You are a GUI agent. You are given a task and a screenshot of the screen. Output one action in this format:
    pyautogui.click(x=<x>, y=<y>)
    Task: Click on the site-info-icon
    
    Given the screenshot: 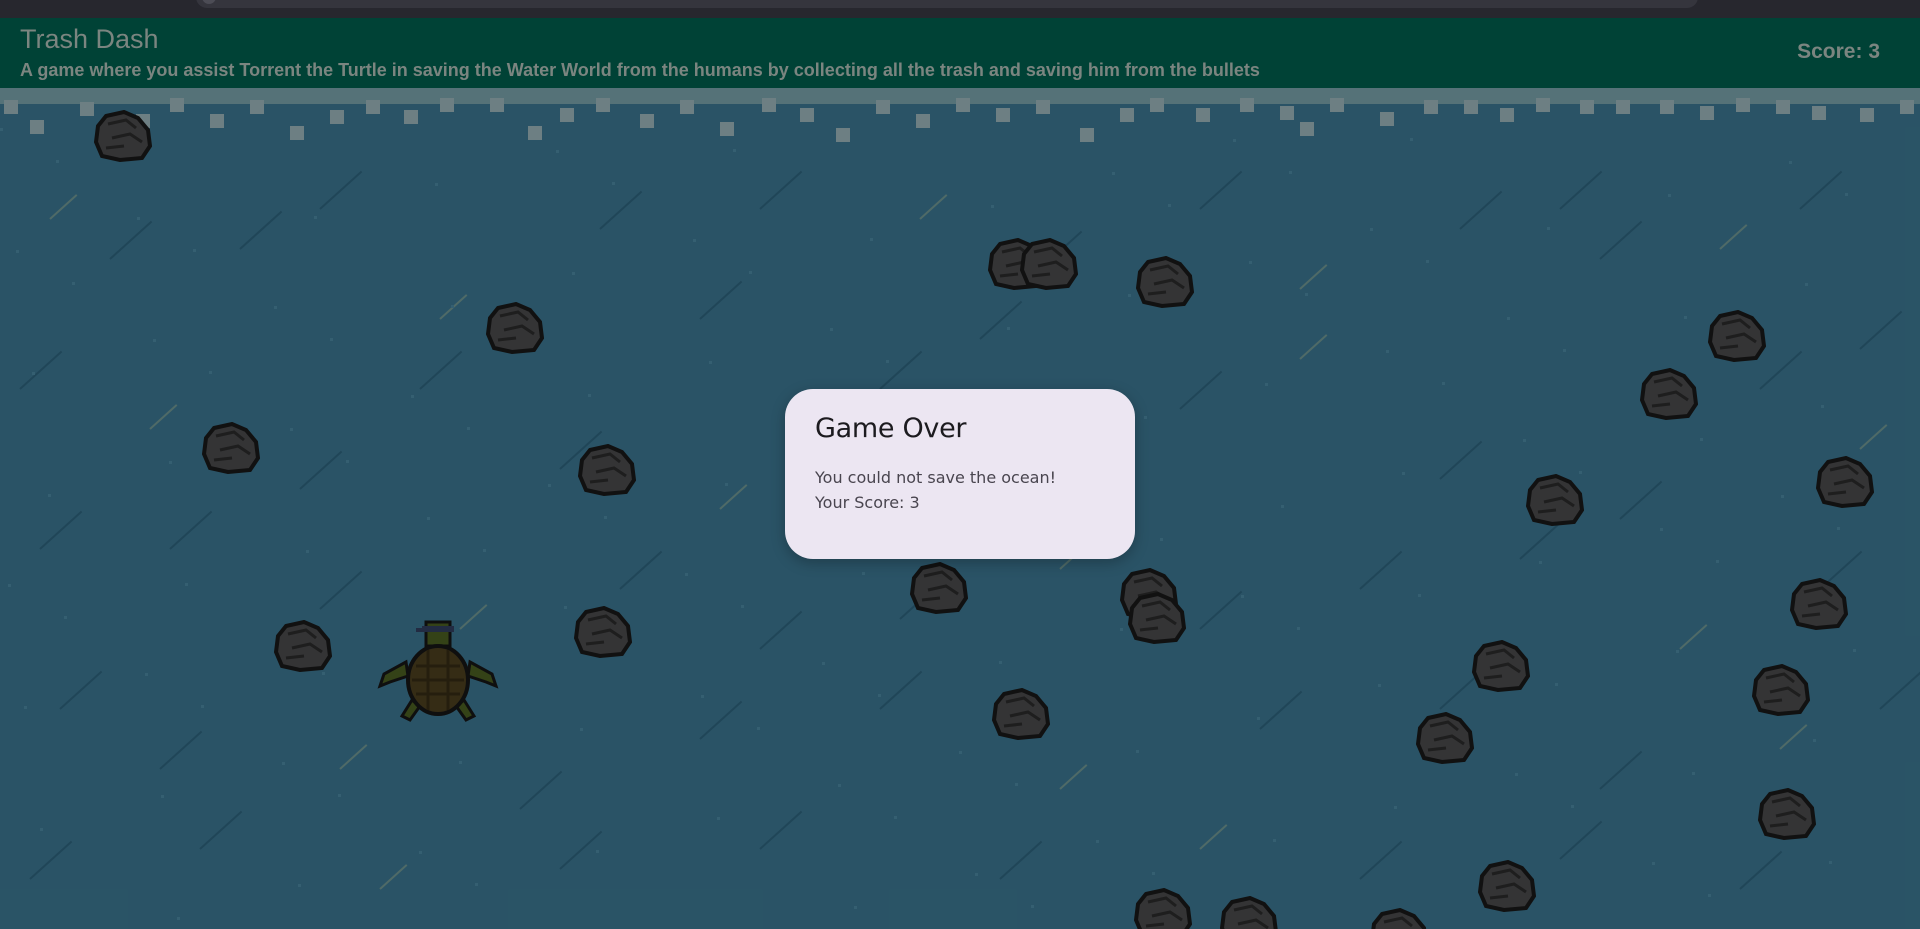 What is the action you would take?
    pyautogui.click(x=209, y=2)
    